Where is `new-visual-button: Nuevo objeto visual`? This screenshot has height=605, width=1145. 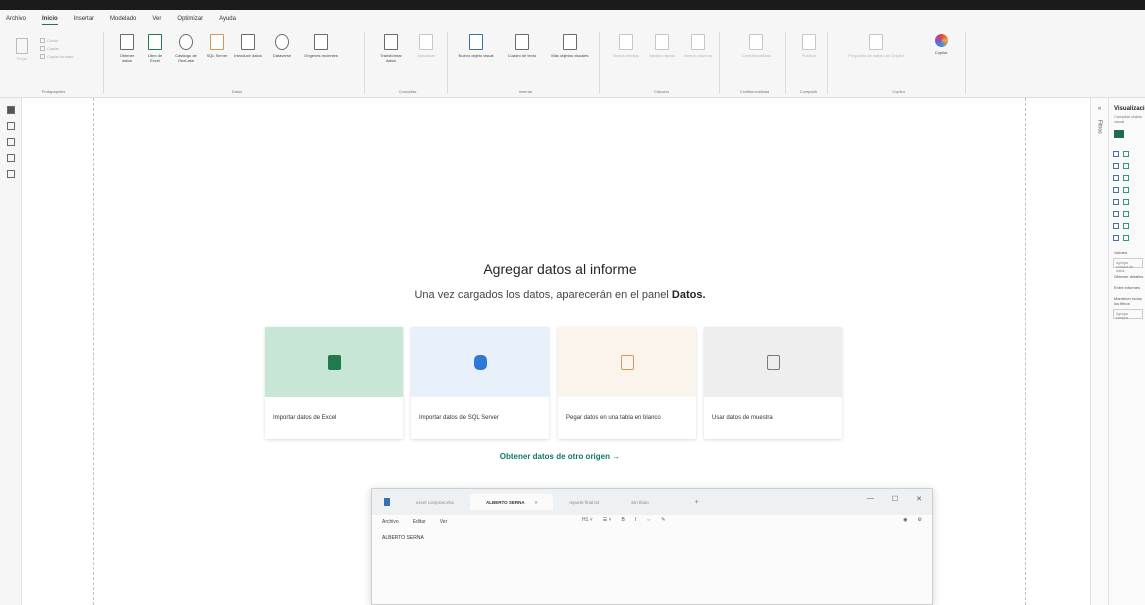
new-visual-button: Nuevo objeto visual is located at coordinates (476, 46).